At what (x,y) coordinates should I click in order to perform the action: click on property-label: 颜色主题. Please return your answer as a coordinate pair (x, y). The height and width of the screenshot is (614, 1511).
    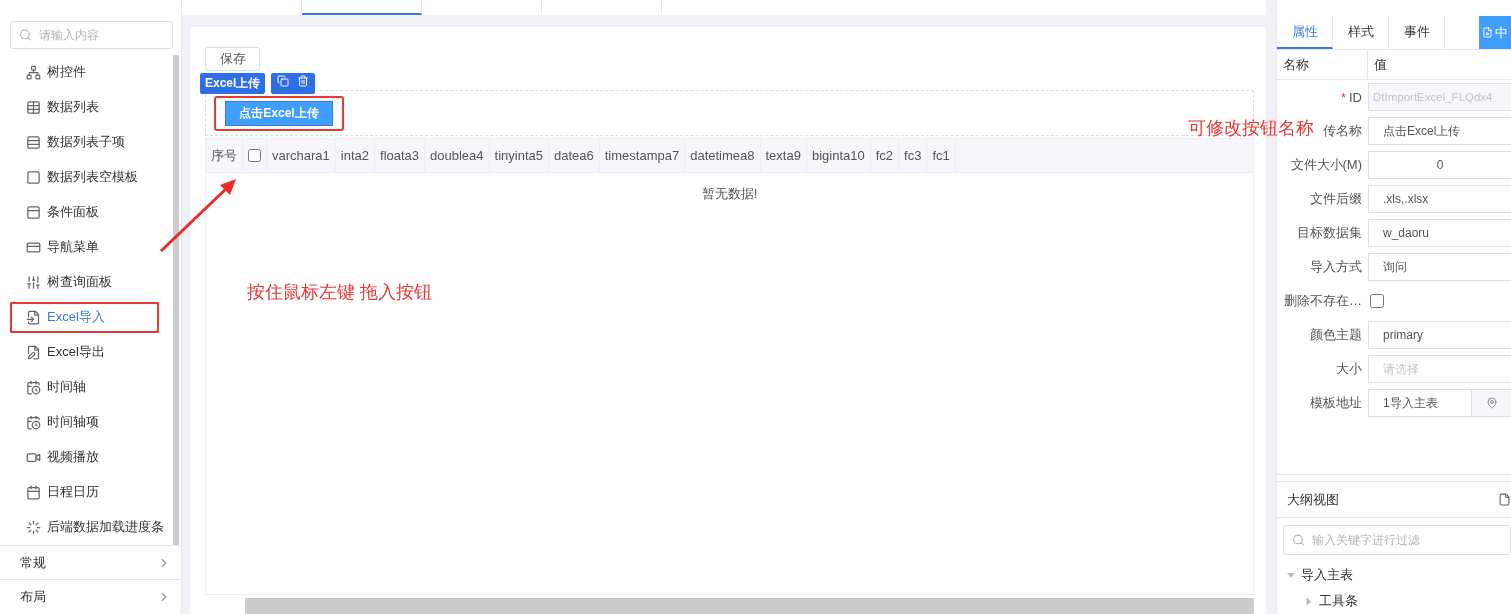
    Looking at the image, I should click on (1336, 334).